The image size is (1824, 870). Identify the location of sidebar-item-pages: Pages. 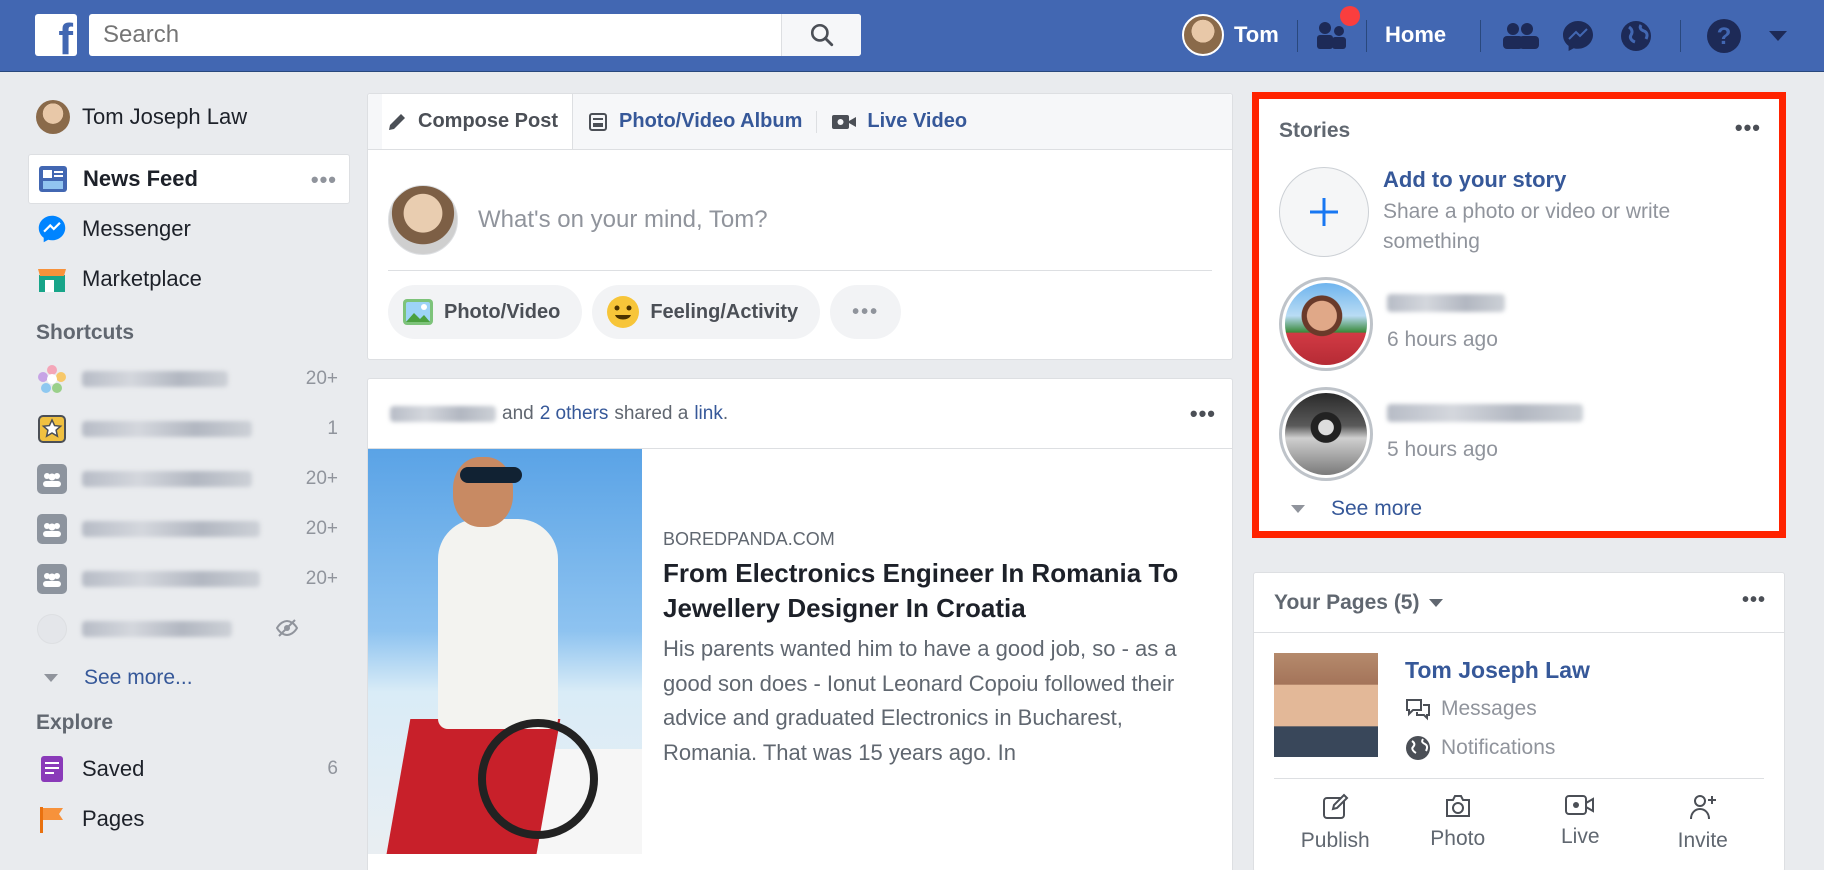
(189, 819).